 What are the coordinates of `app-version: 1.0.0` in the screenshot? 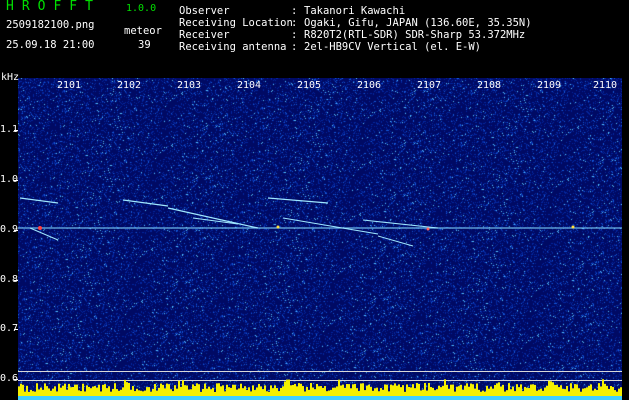 It's located at (141, 8).